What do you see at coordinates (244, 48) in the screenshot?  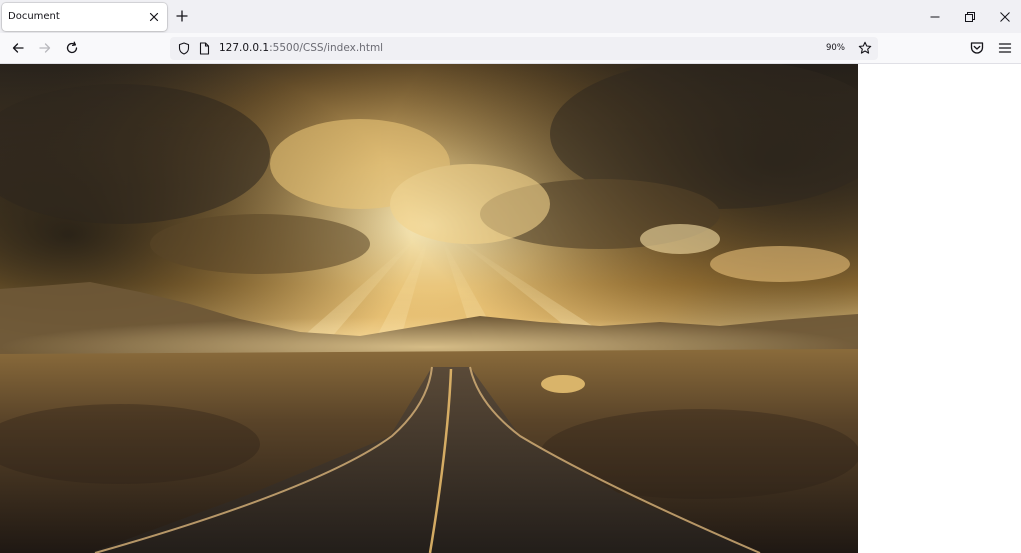 I see `url-host: 127.0.0.1` at bounding box center [244, 48].